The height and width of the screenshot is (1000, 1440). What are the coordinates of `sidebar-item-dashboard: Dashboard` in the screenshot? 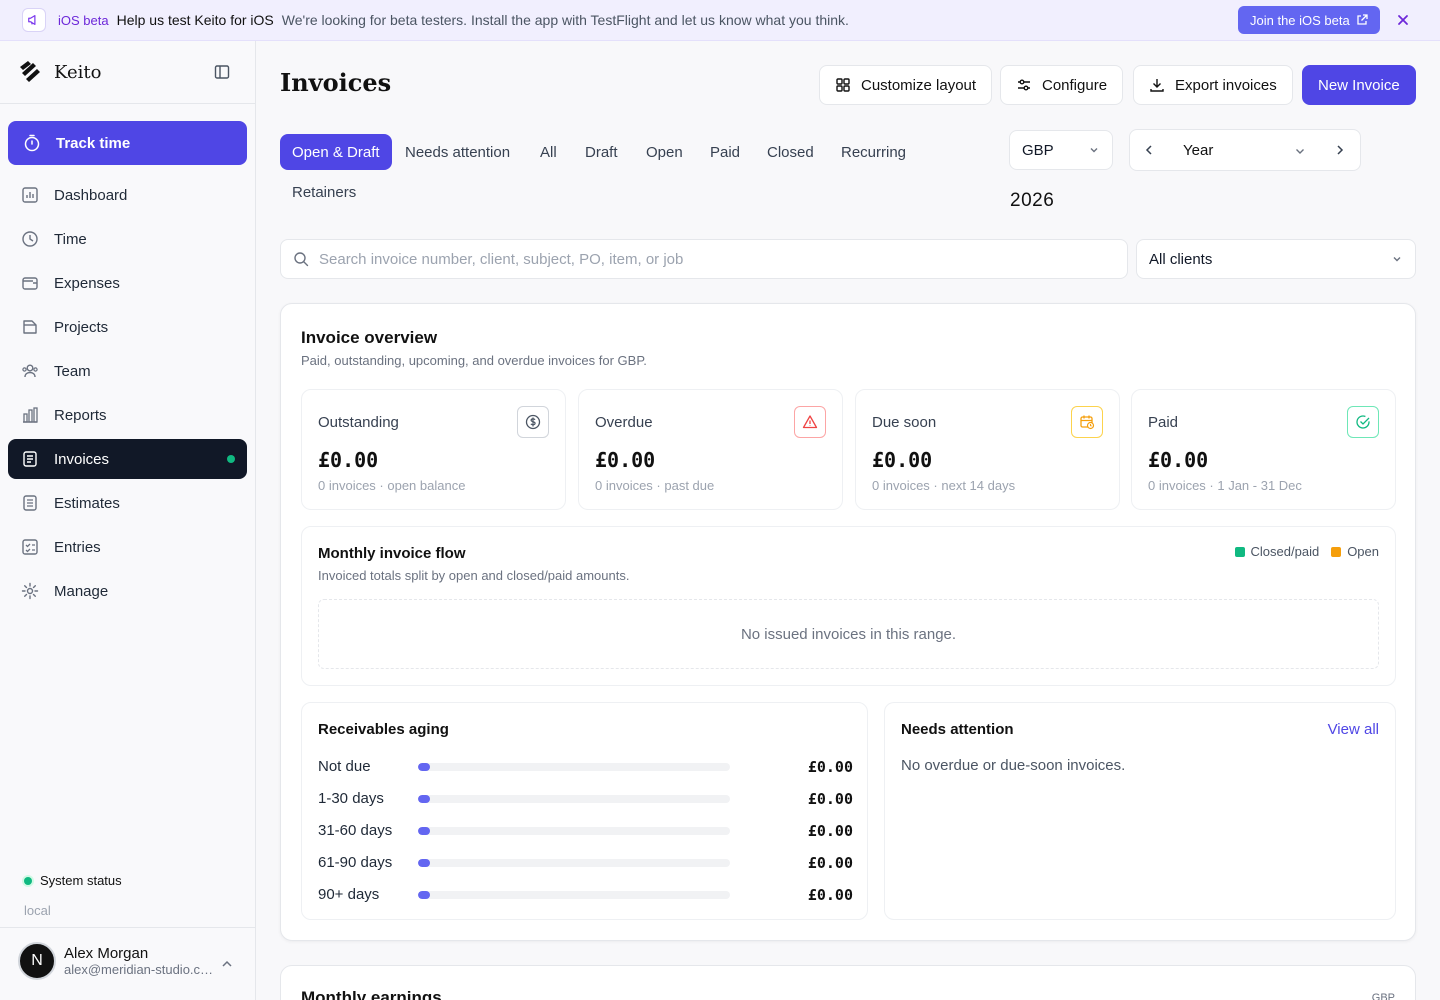 It's located at (127, 195).